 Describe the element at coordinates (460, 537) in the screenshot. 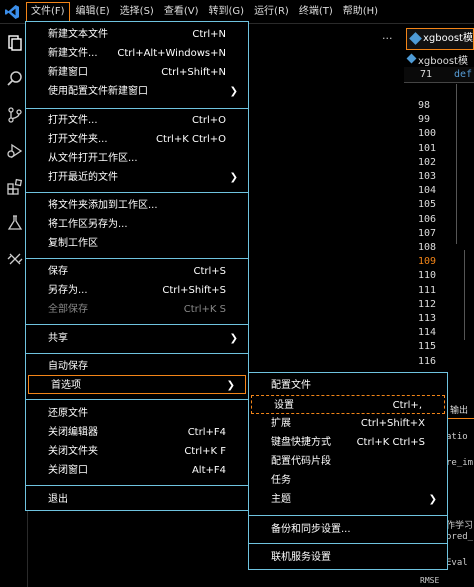

I see `panel-text: ored_` at that location.